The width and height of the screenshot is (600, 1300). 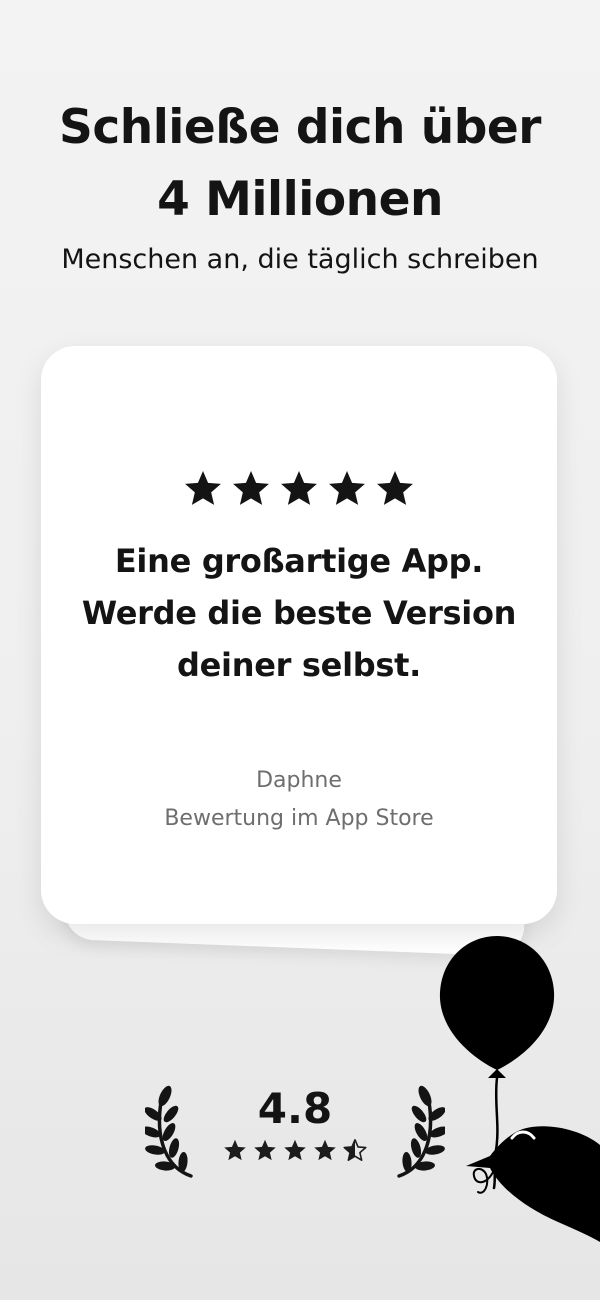 I want to click on review-stars, so click(x=299, y=488).